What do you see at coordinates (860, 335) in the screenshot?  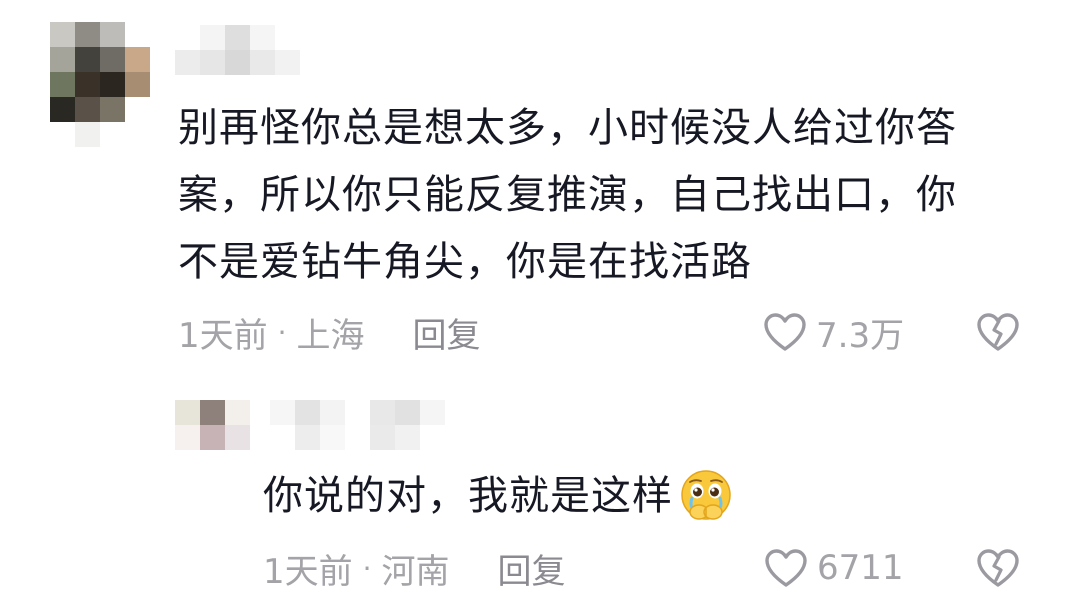 I see `like-count: 7.3万` at bounding box center [860, 335].